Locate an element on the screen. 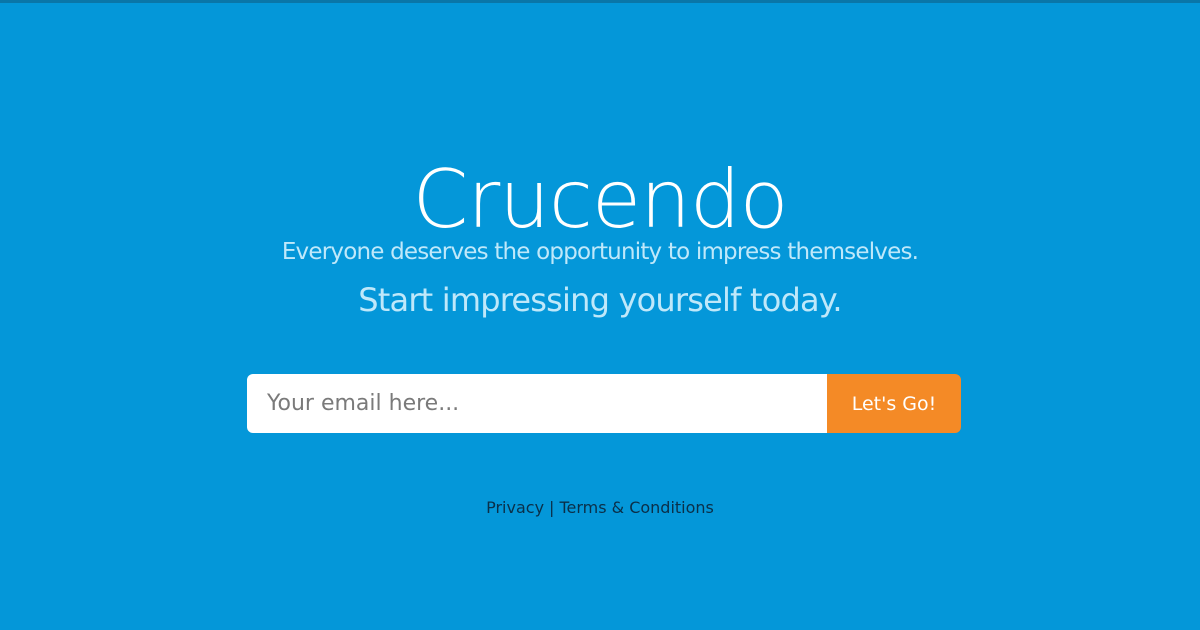 This screenshot has height=630, width=1200. footer-links: Privacy | Terms & Conditions is located at coordinates (600, 508).